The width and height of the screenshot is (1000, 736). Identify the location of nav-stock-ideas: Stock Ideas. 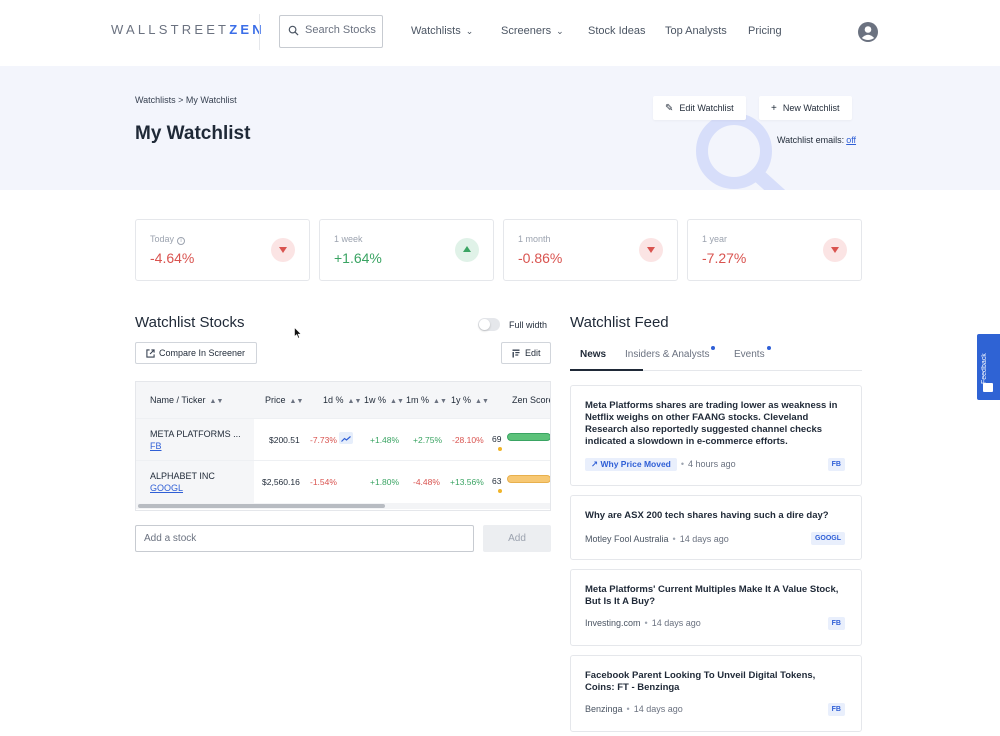
(616, 31).